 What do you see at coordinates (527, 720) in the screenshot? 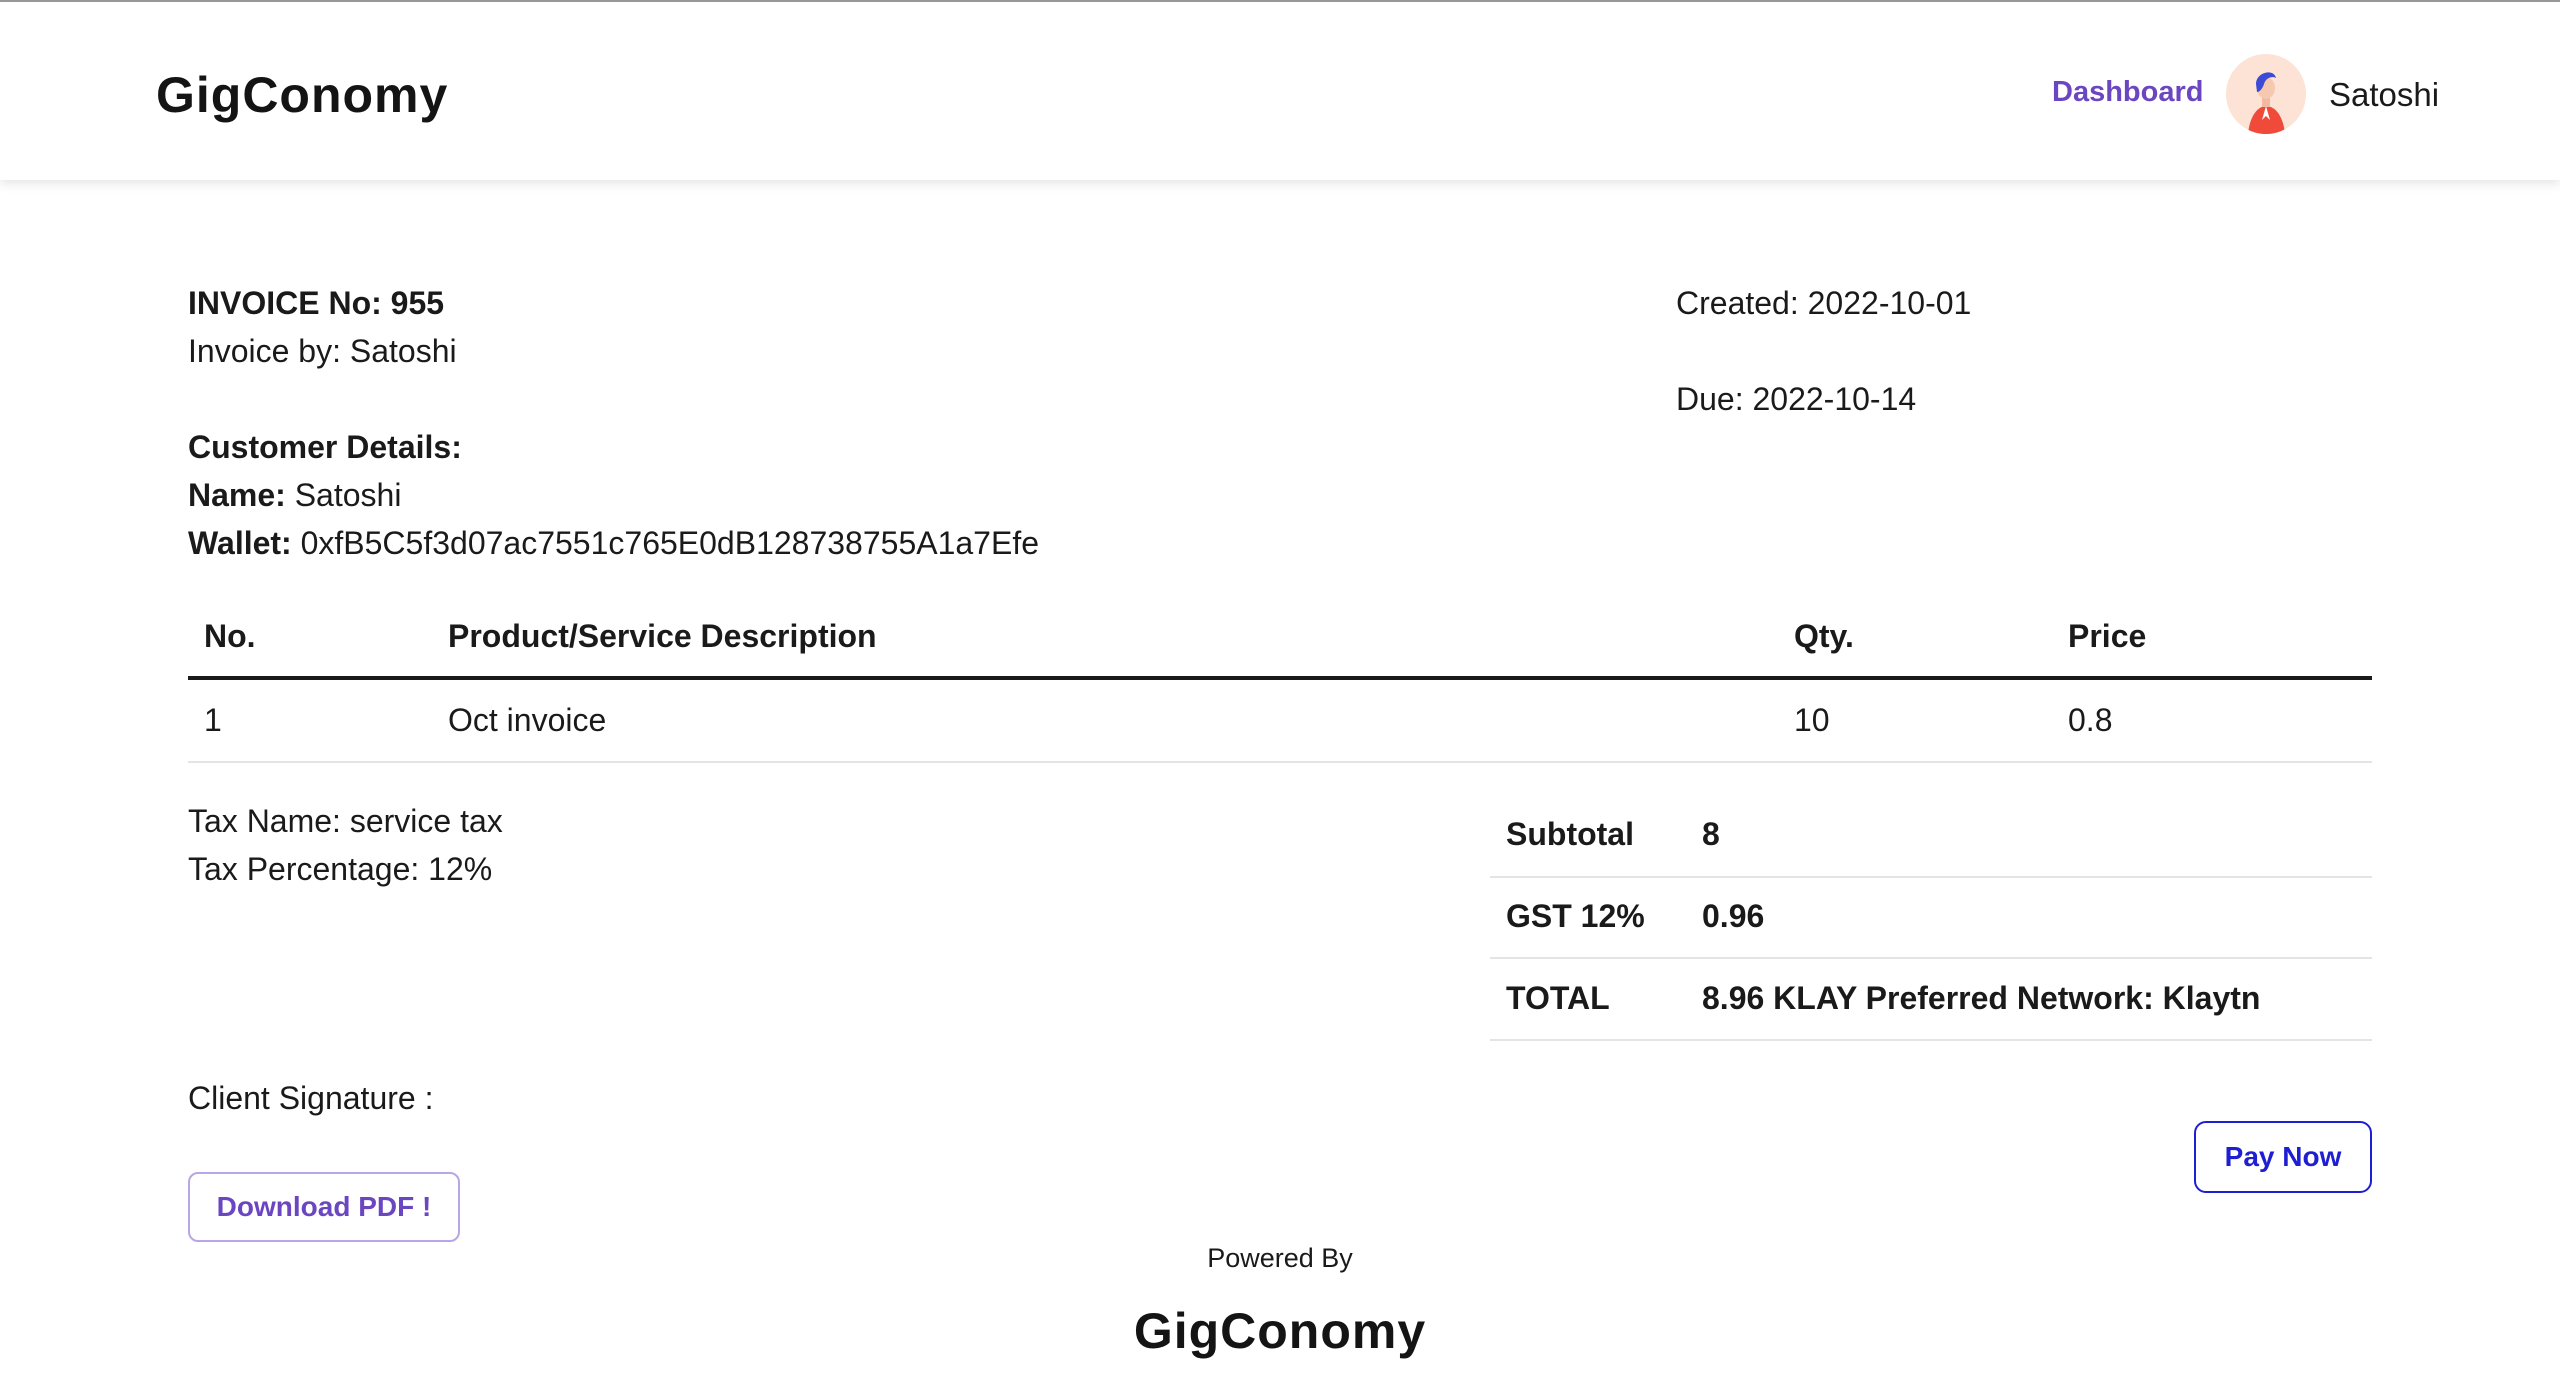
I see `row-description: Oct invoice` at bounding box center [527, 720].